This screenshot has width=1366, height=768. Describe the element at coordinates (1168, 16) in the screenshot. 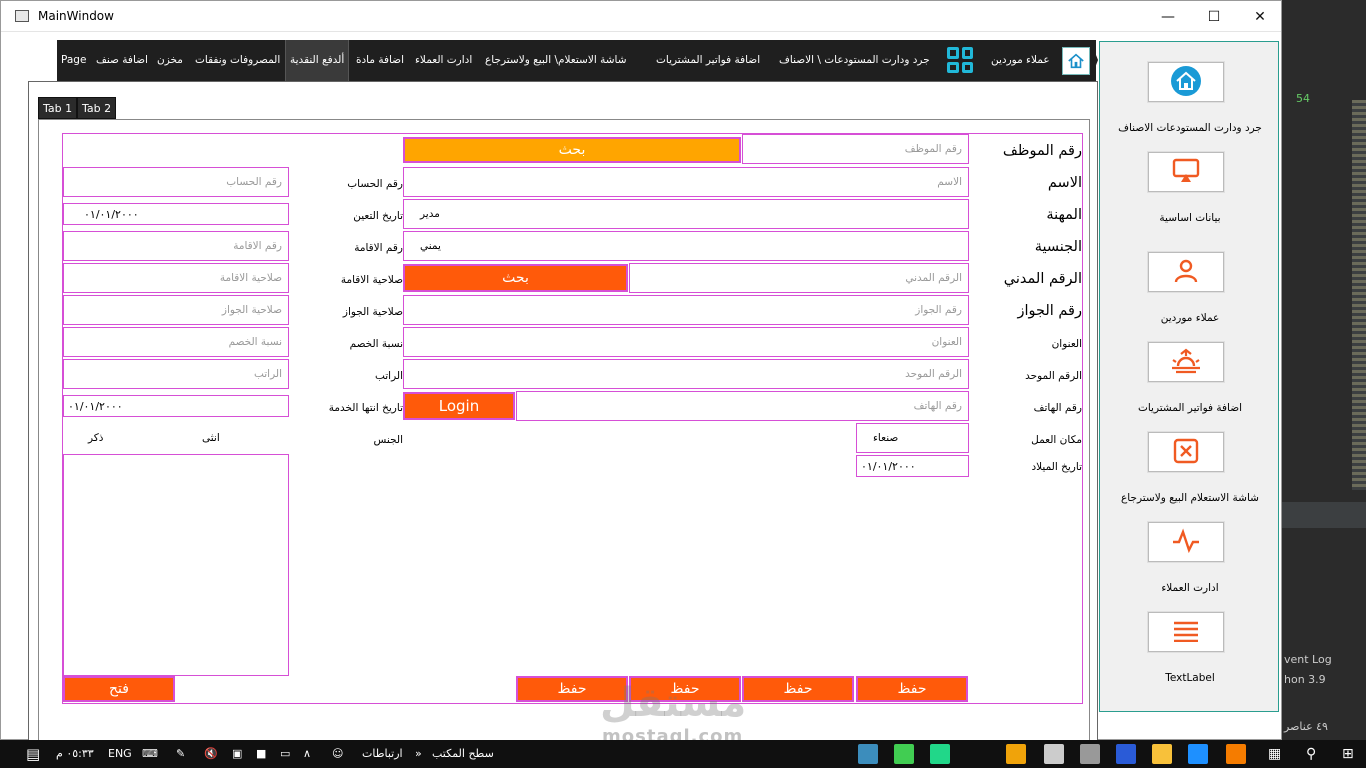

I see `minimize-button: —` at that location.